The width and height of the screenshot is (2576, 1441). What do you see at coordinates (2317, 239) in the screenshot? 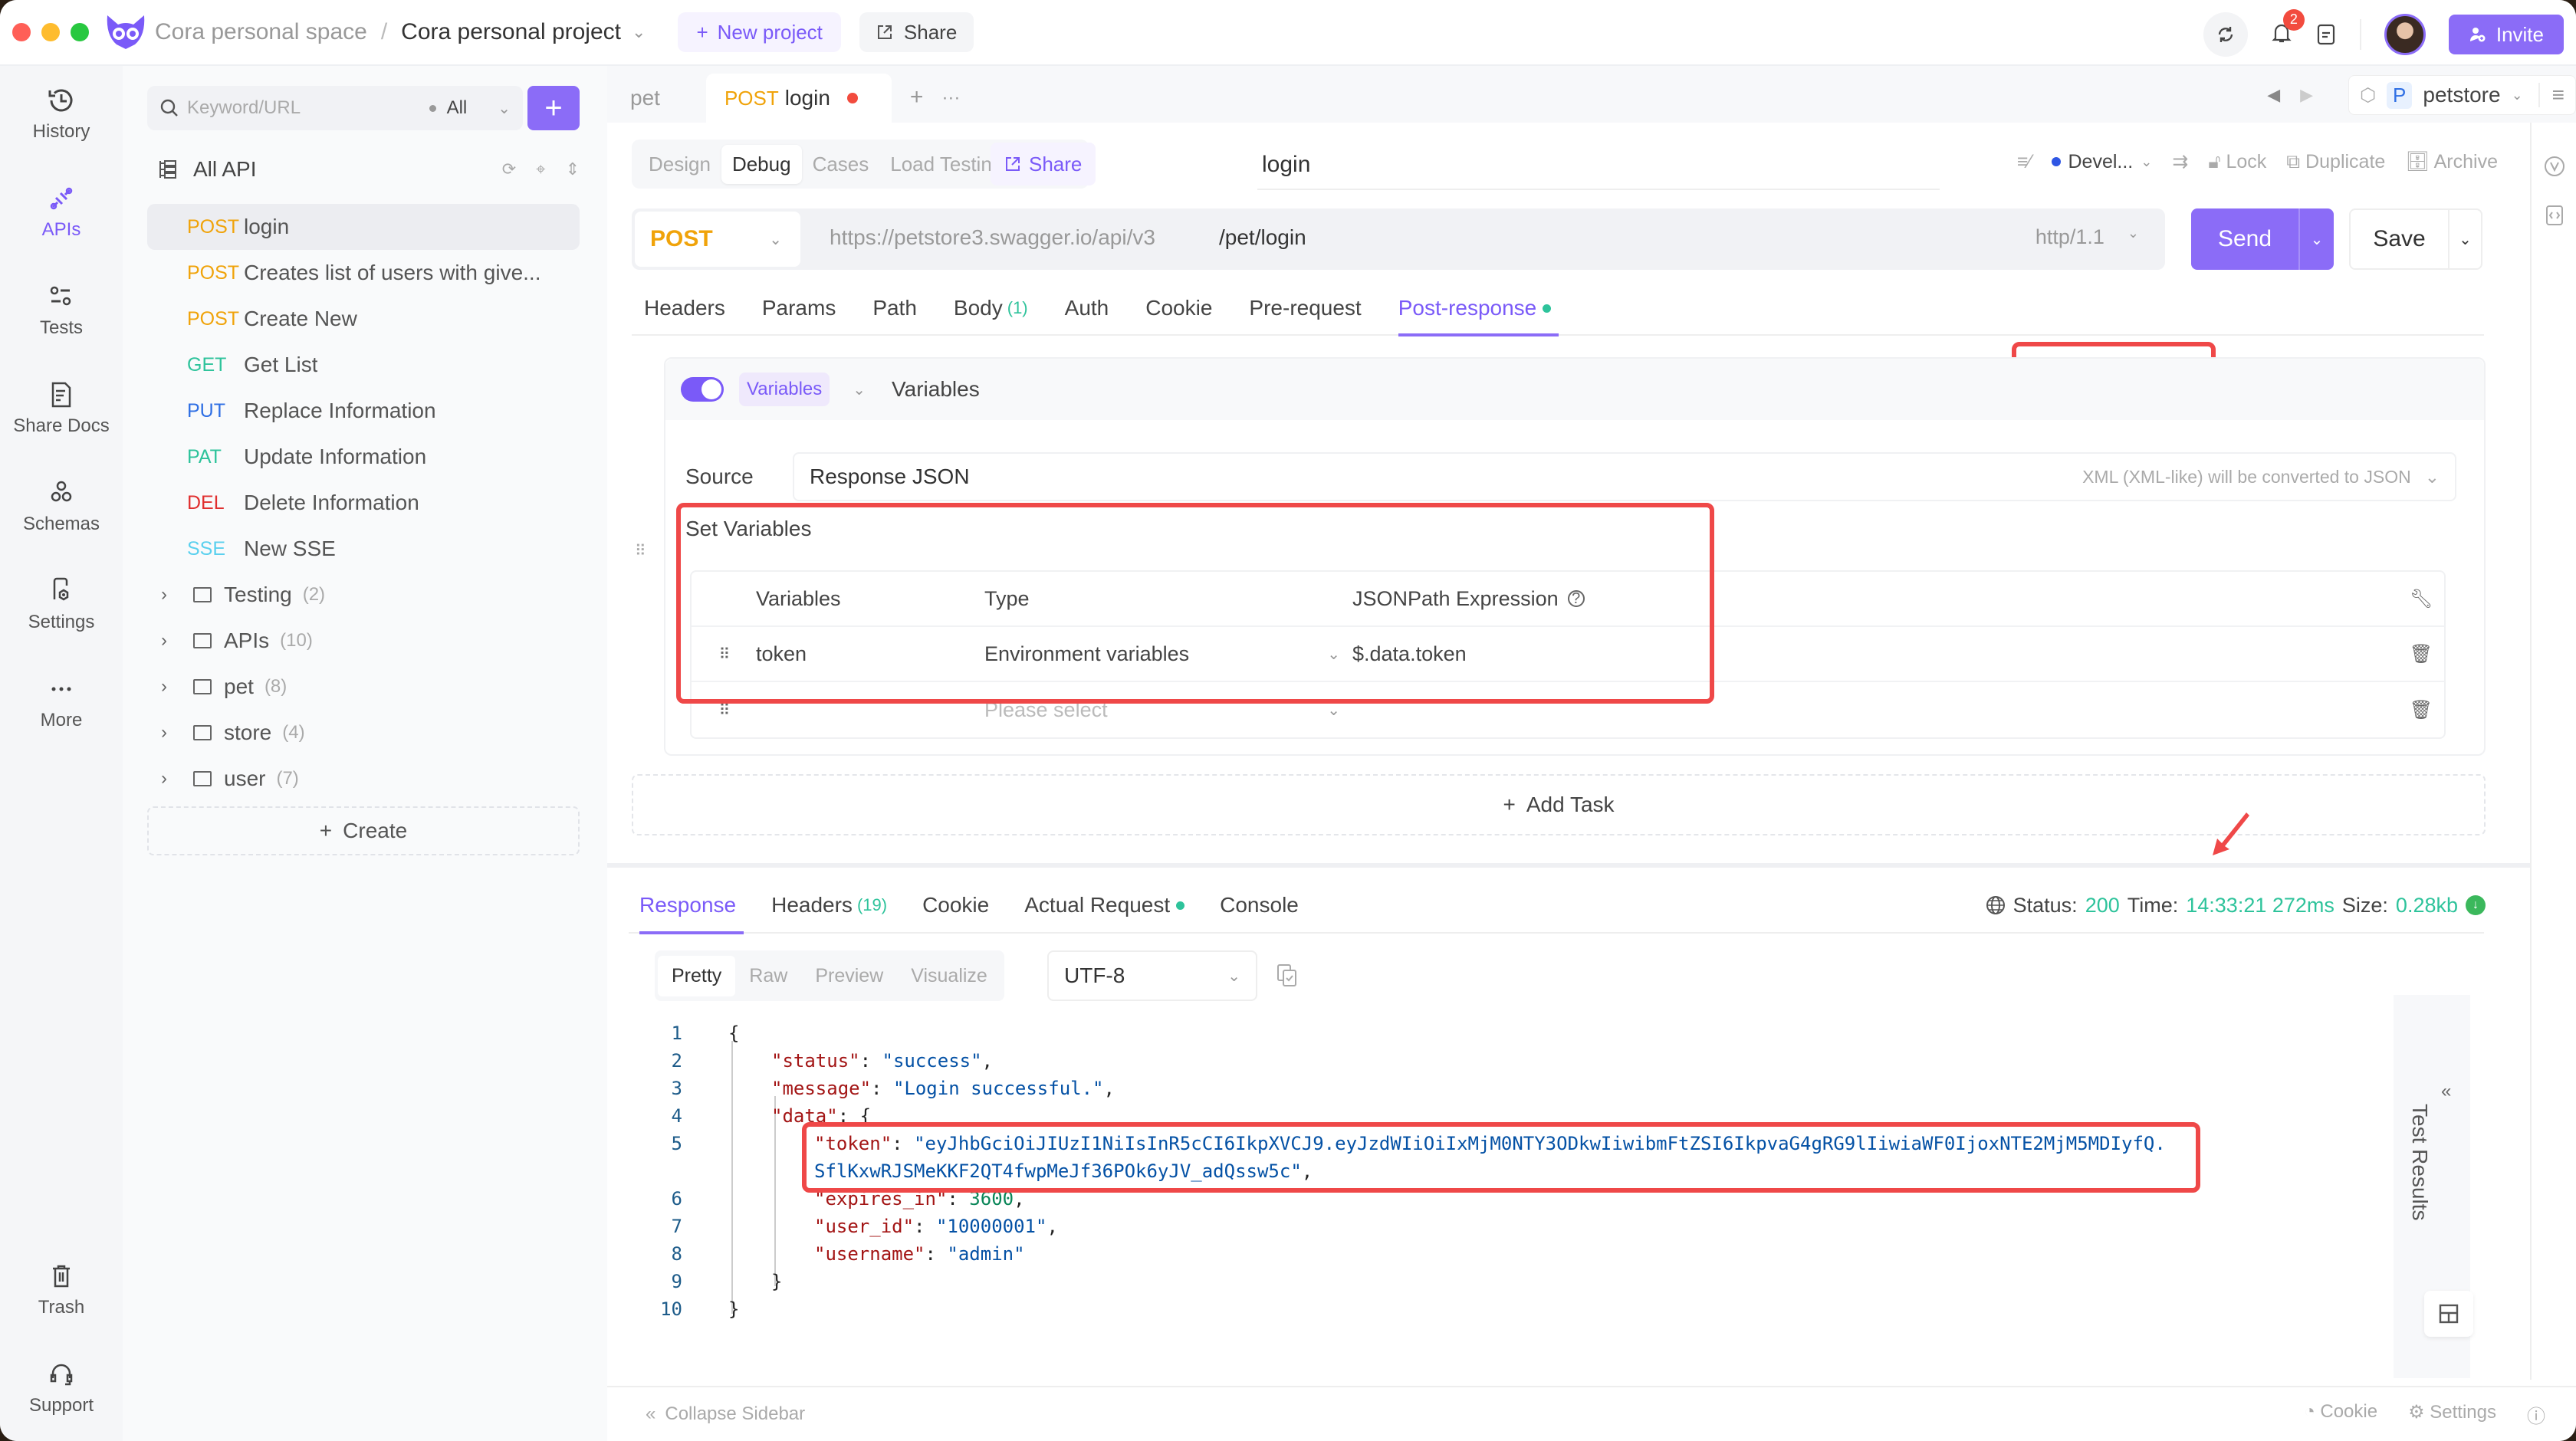
I see `send-options-icon: ⌄` at bounding box center [2317, 239].